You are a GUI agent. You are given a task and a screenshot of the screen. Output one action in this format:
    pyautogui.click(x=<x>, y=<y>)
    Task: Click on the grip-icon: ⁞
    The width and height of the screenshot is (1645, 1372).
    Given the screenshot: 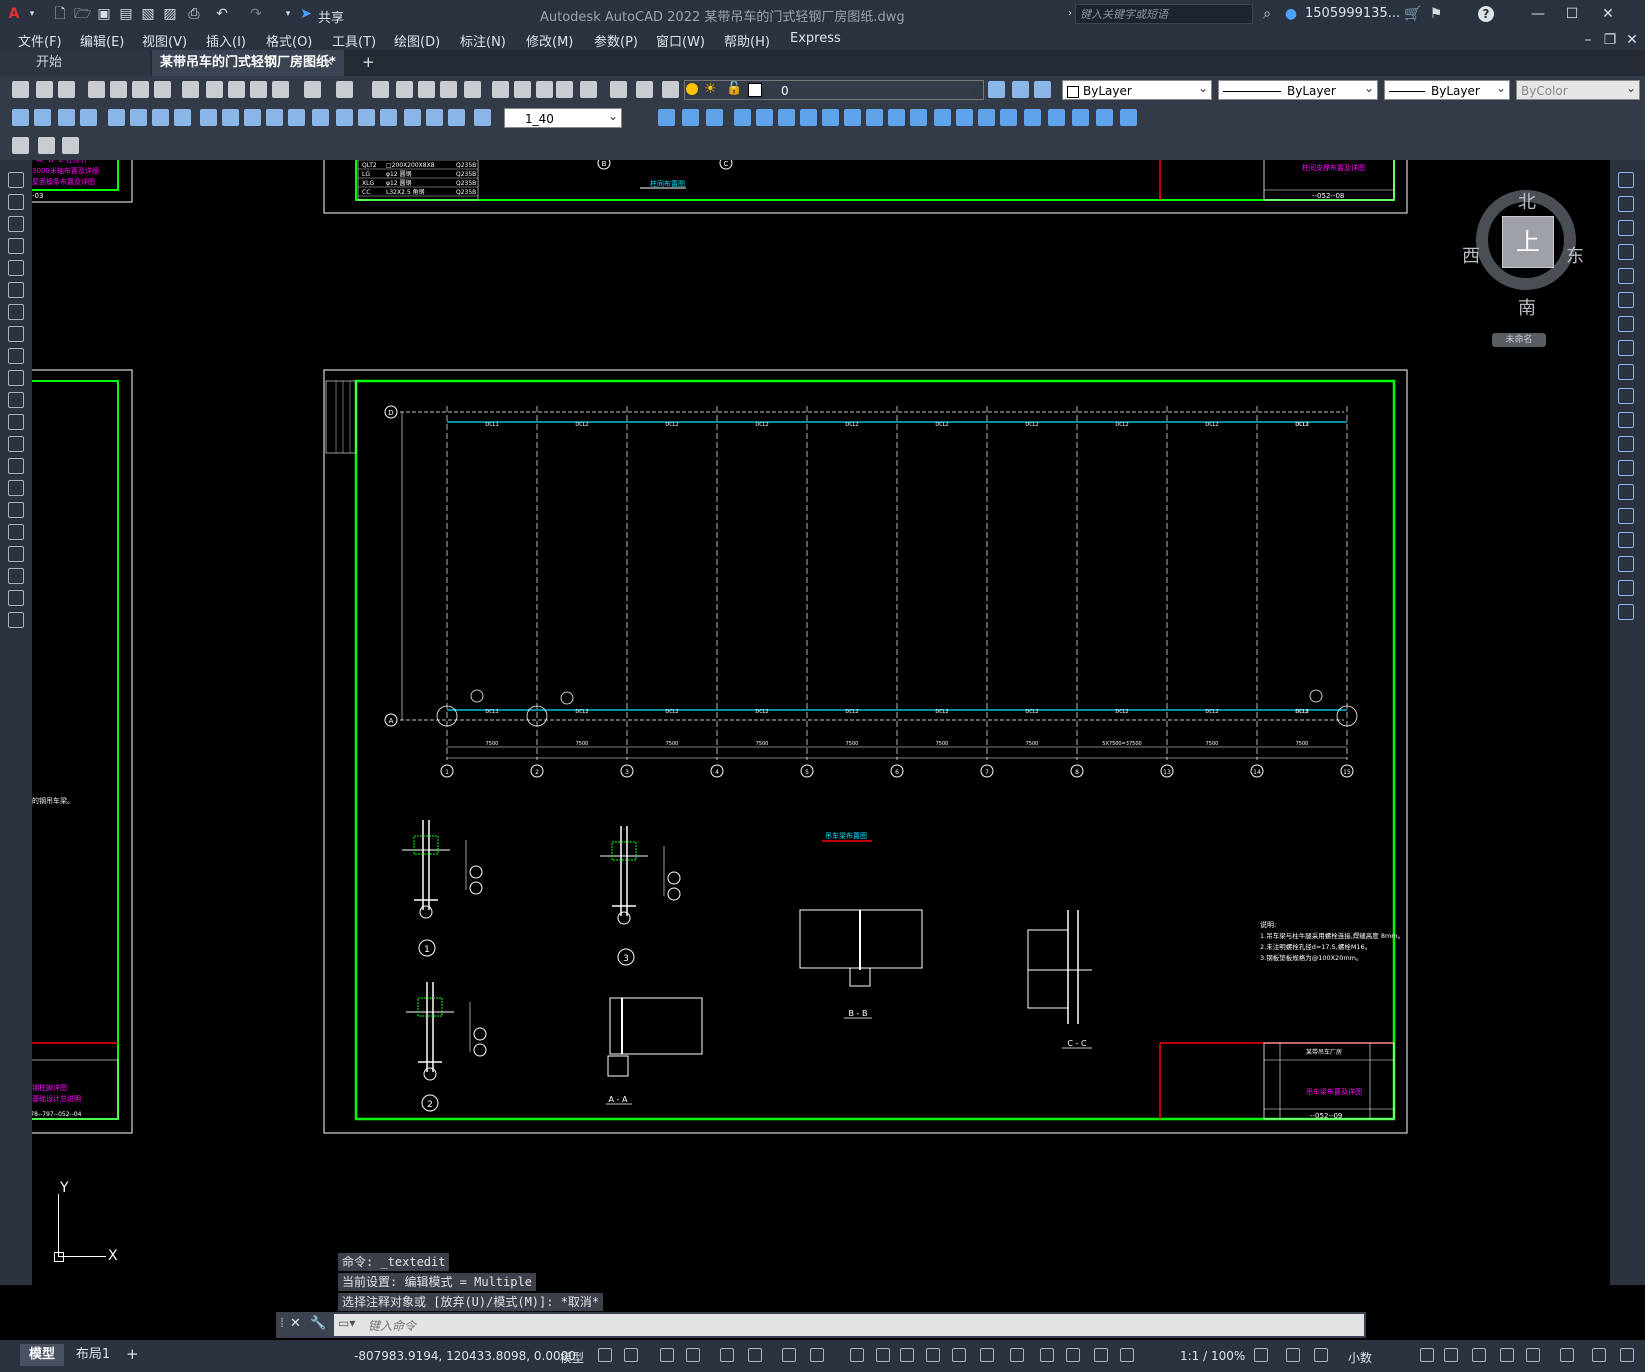 What is the action you would take?
    pyautogui.click(x=282, y=1323)
    